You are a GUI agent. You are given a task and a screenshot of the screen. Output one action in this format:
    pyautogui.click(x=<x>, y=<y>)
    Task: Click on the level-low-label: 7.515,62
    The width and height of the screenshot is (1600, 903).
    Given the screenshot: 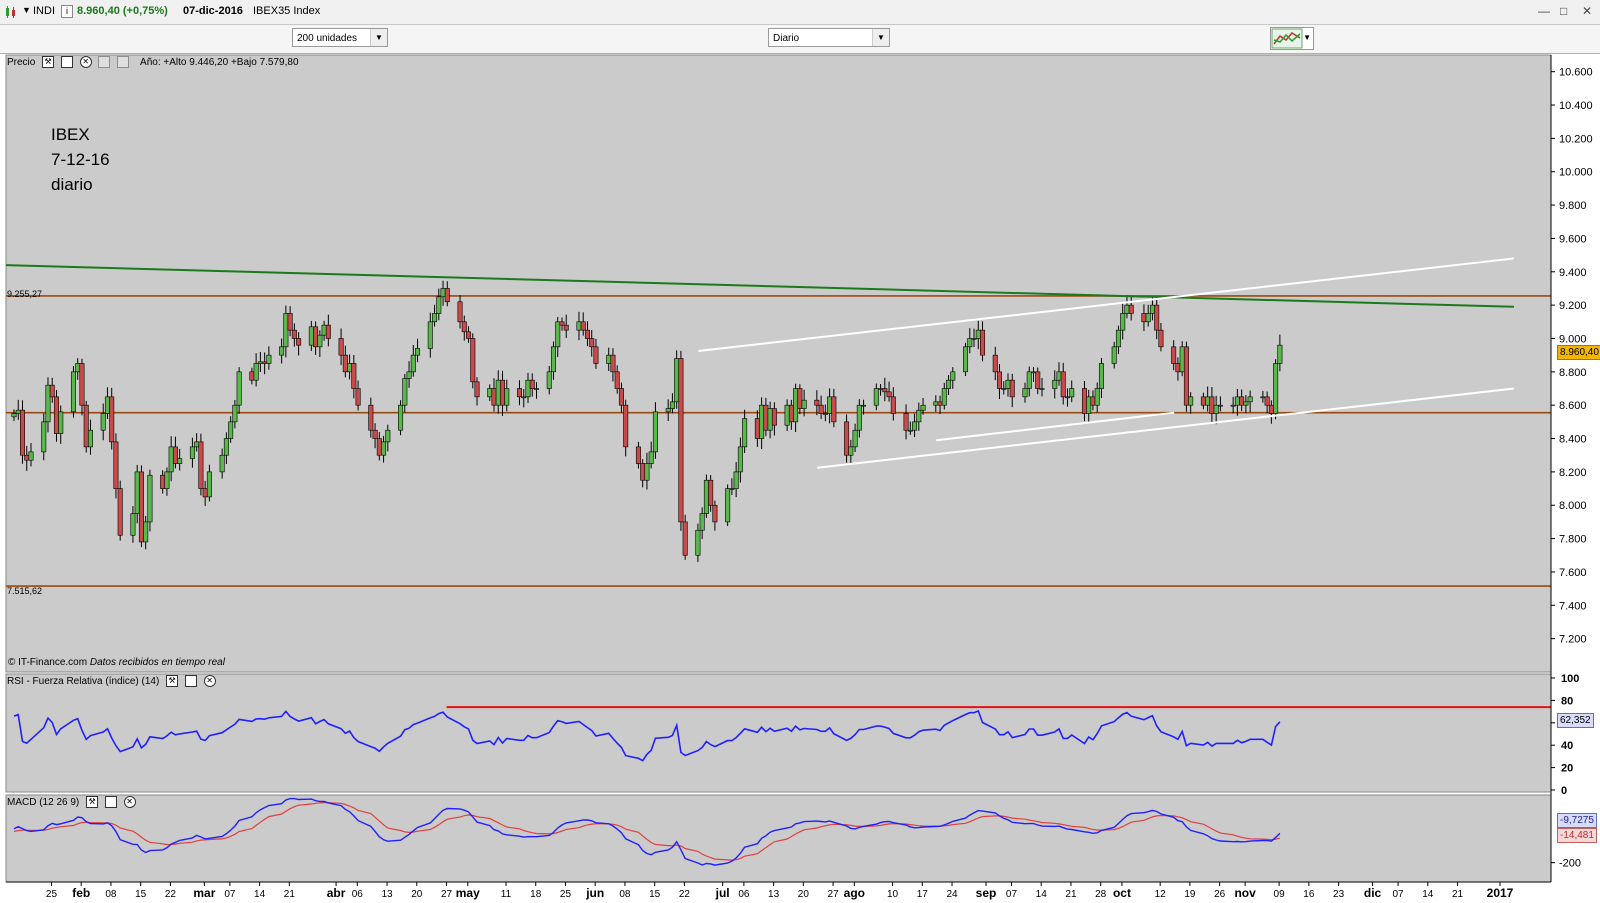 What is the action you would take?
    pyautogui.click(x=25, y=591)
    